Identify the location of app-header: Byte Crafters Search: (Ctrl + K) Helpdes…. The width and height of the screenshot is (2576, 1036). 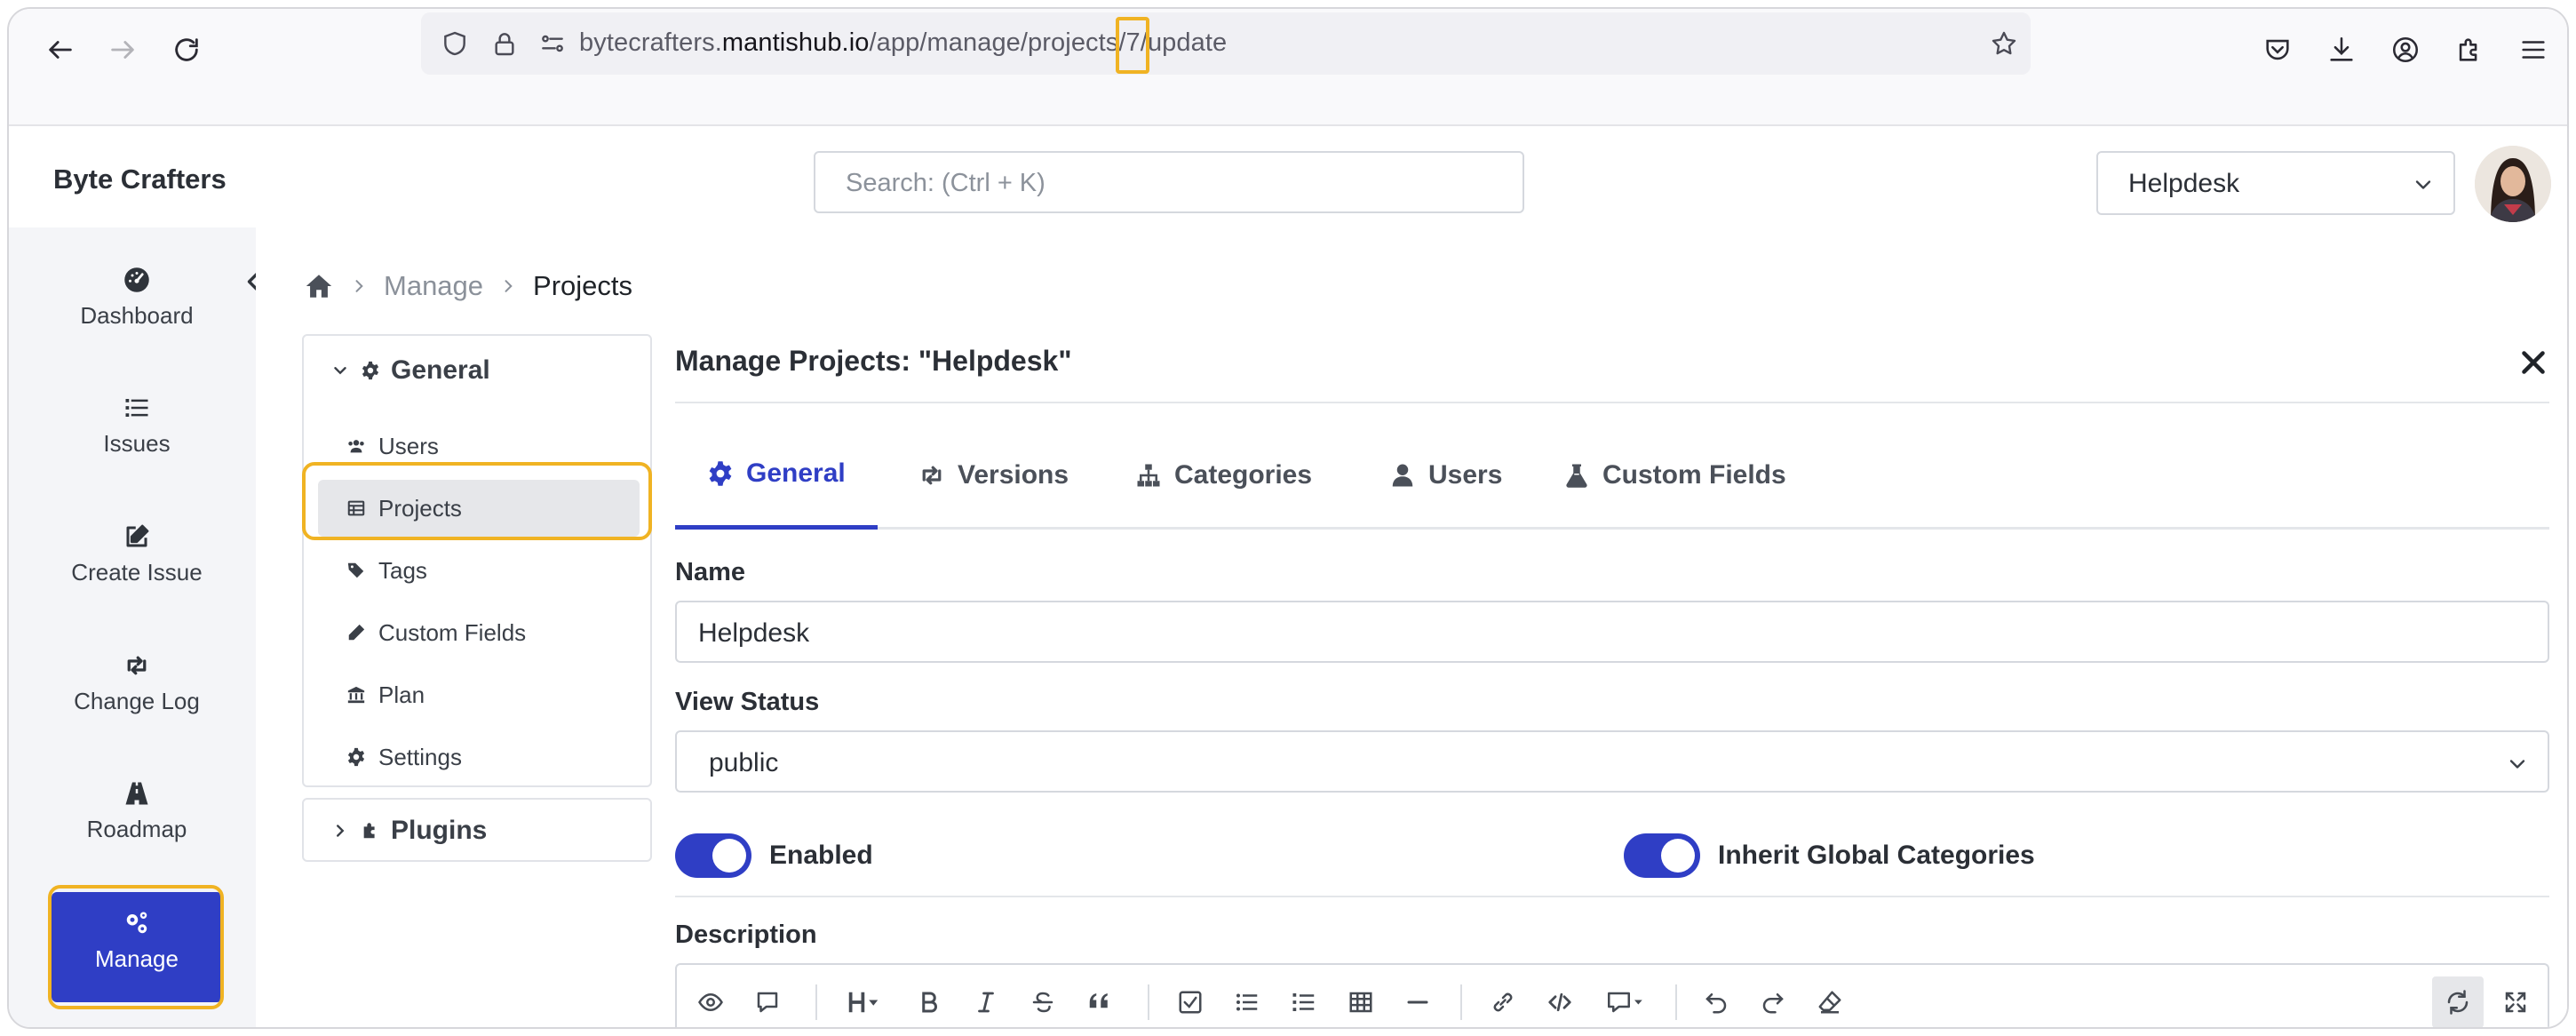
(1288, 178).